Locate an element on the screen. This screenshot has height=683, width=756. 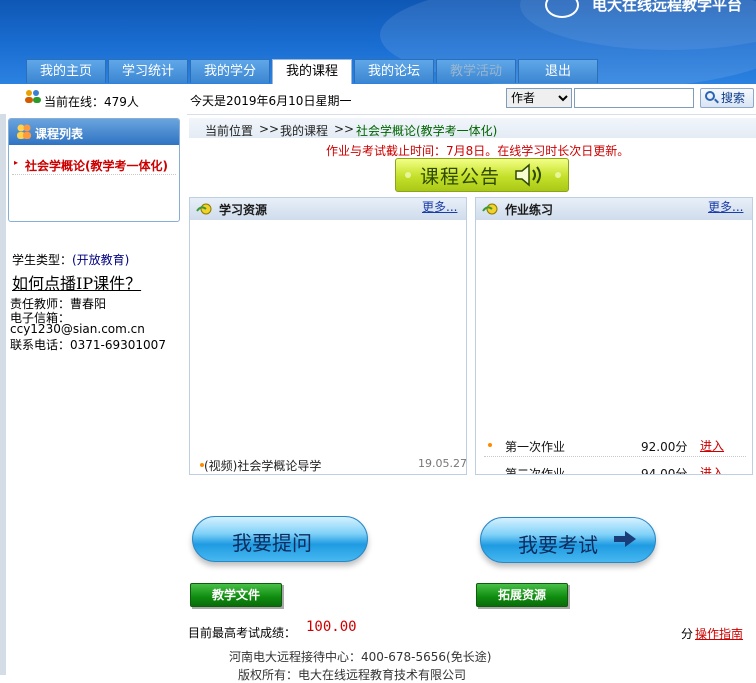
announcement-label: 课程公告 is located at coordinates (460, 177).